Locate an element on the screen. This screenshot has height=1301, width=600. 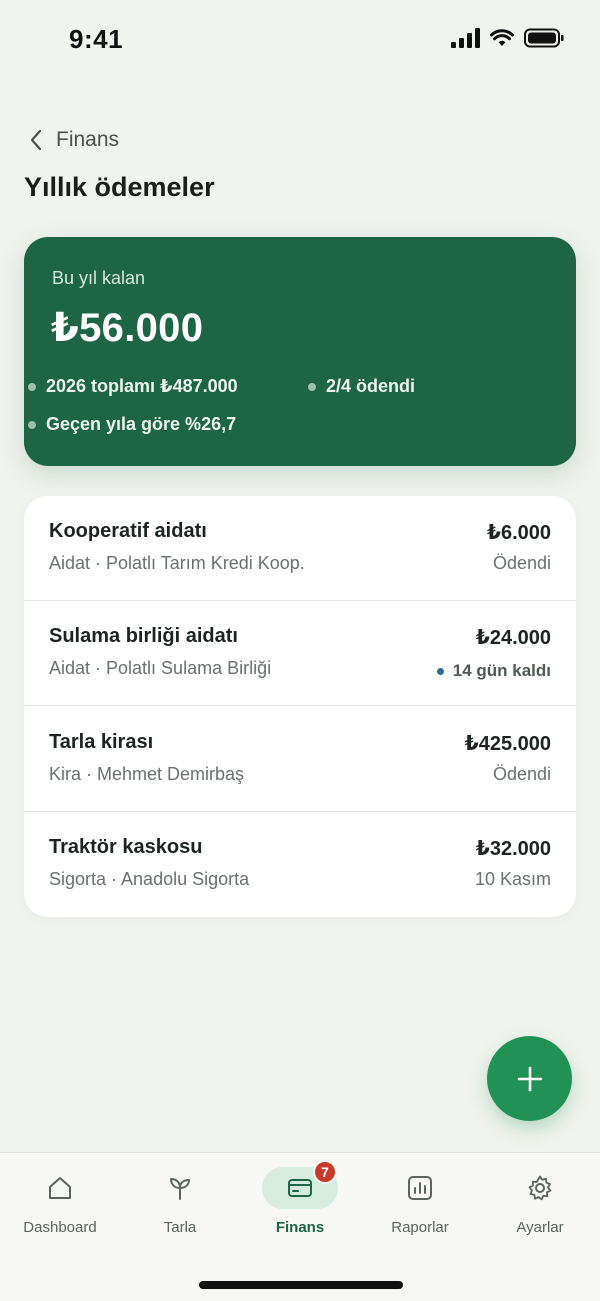
remaining-label: Bu yıl kalan is located at coordinates (99, 278).